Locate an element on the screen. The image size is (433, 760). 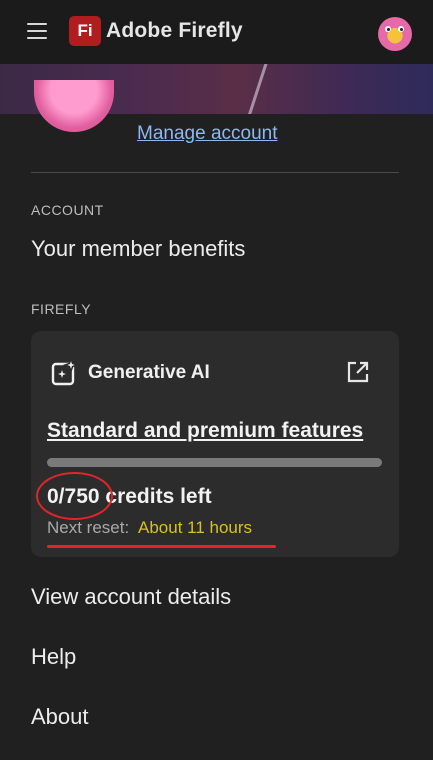
account-section-label: ACCOUNT is located at coordinates (67, 210).